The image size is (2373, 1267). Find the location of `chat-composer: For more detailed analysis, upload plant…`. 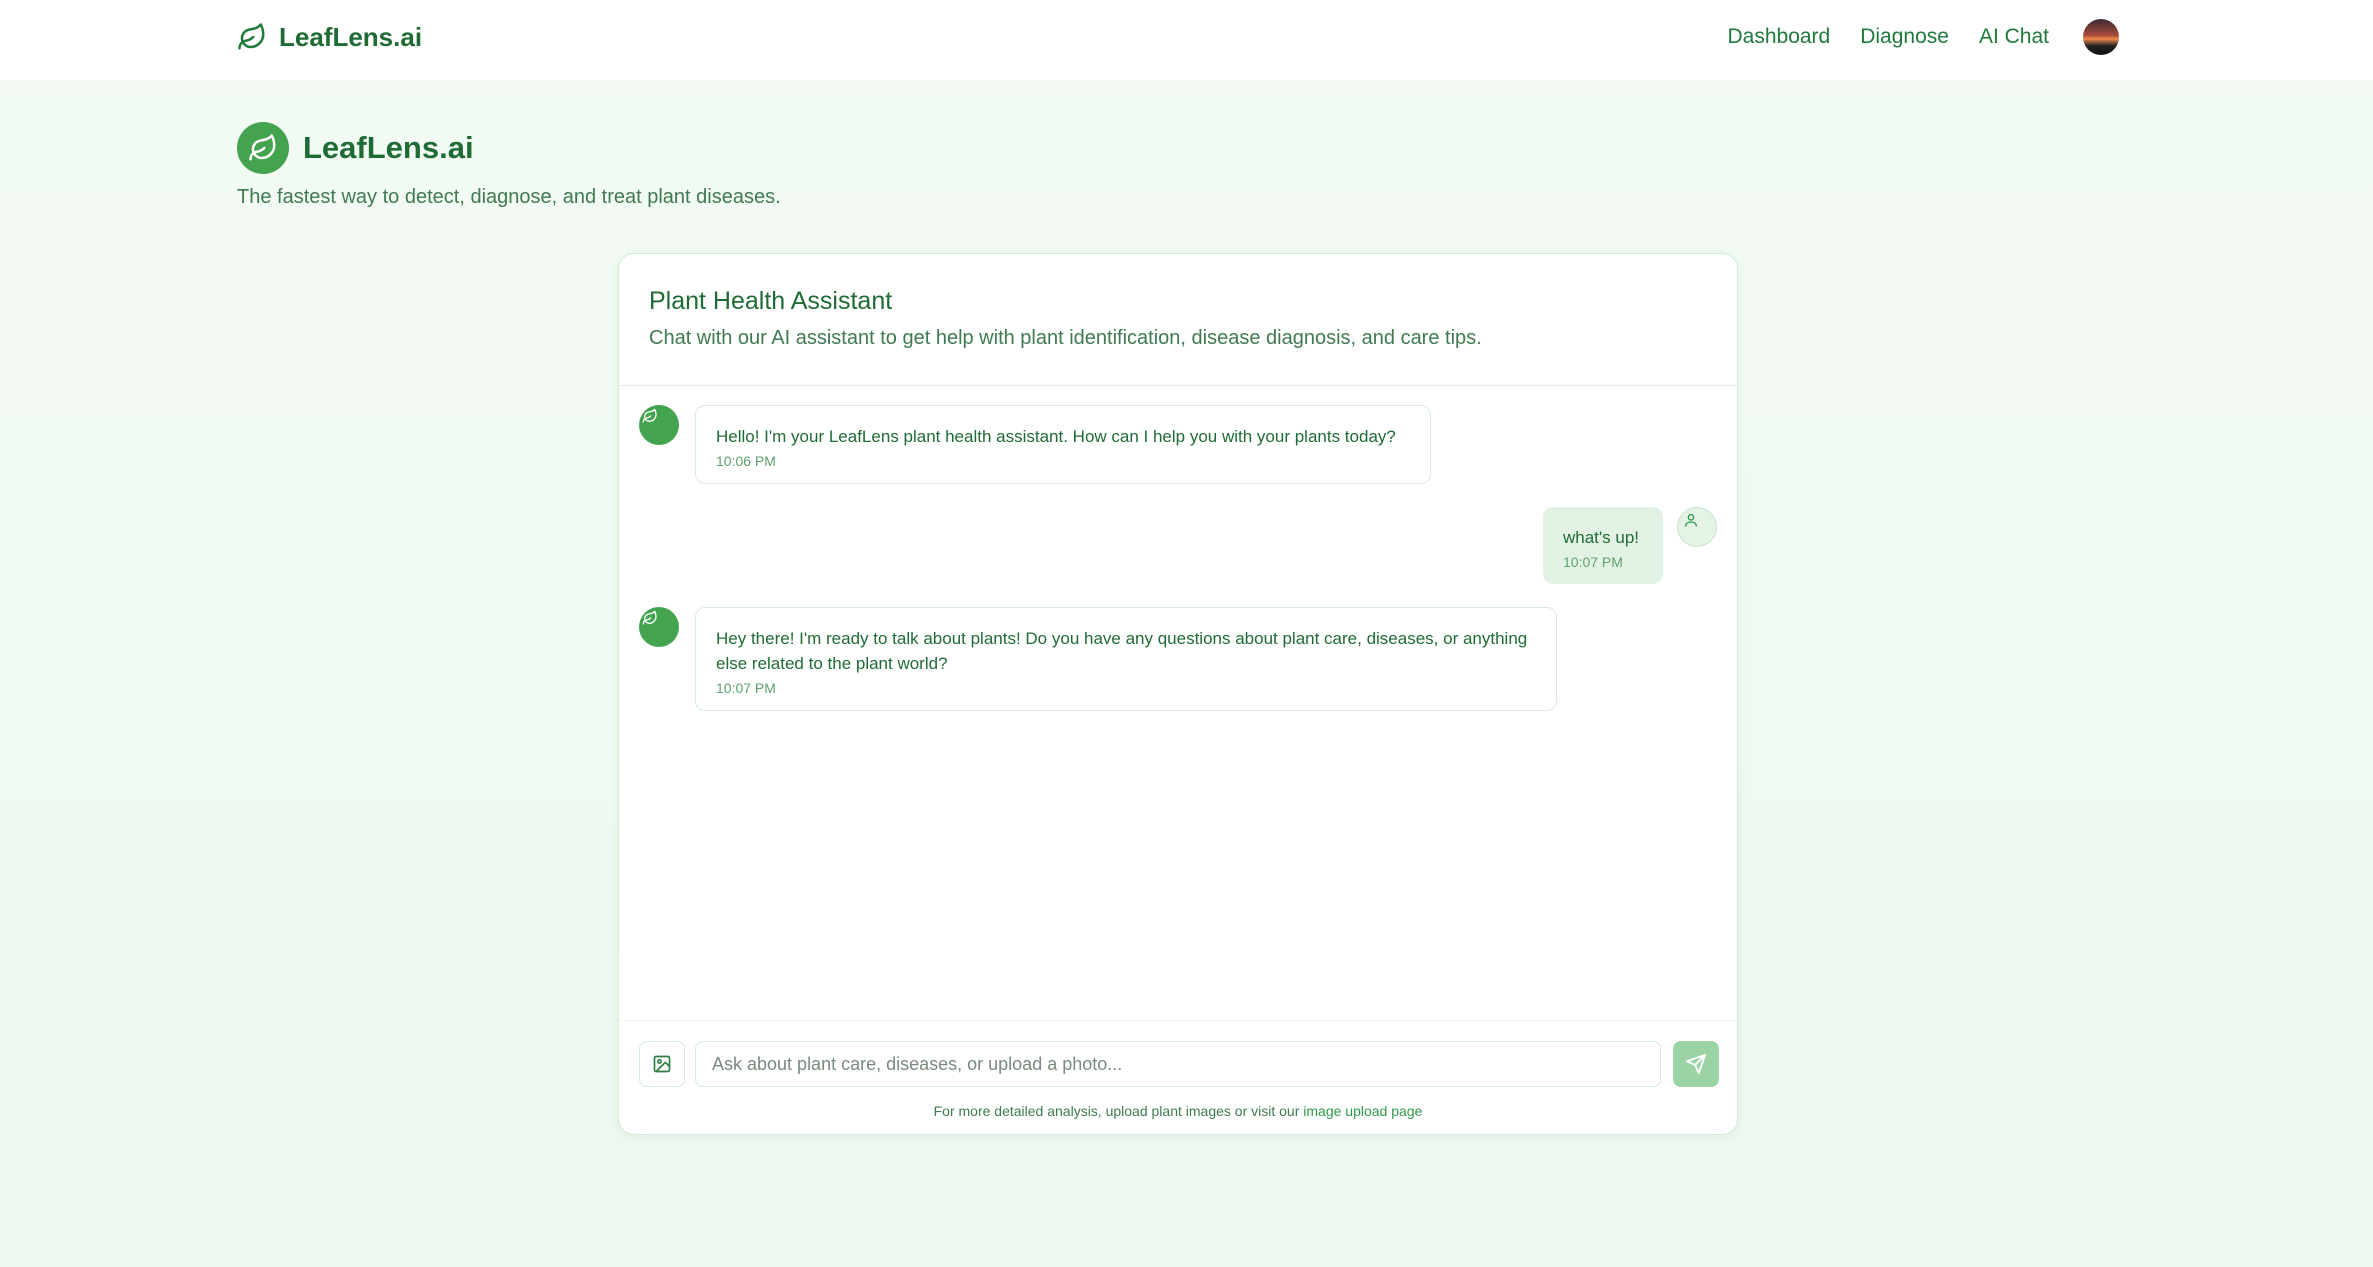

chat-composer: For more detailed analysis, upload plant… is located at coordinates (1178, 1078).